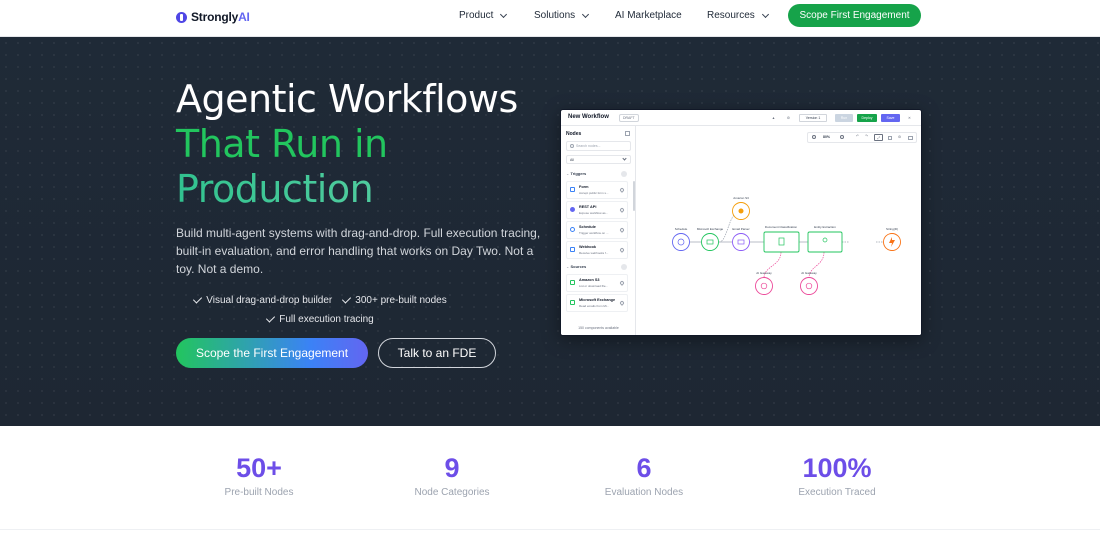  What do you see at coordinates (572, 209) in the screenshot?
I see `api-icon` at bounding box center [572, 209].